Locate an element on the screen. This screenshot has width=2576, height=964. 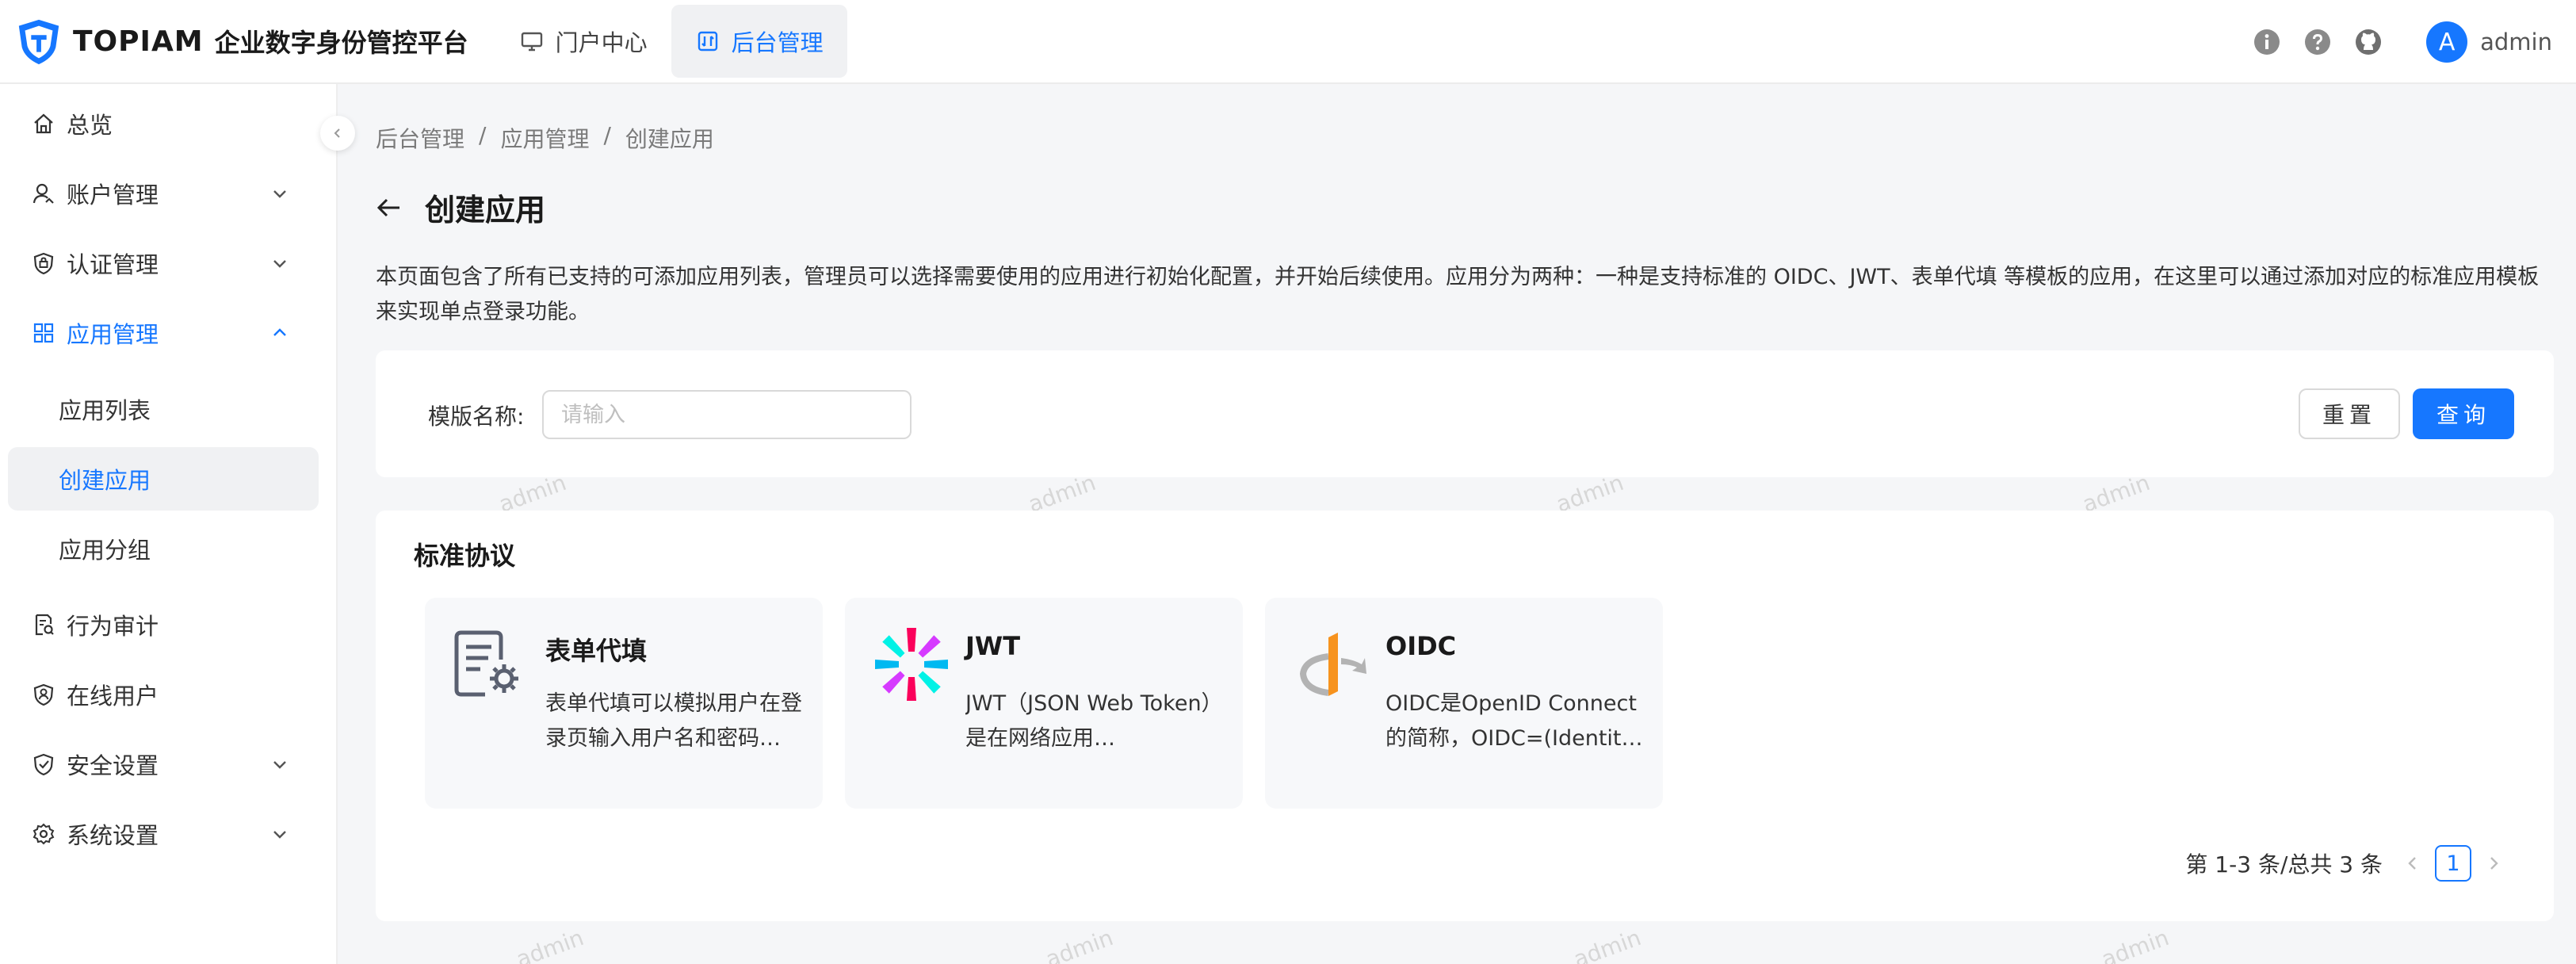
breadcrumb-item: 后台管理 is located at coordinates (420, 138).